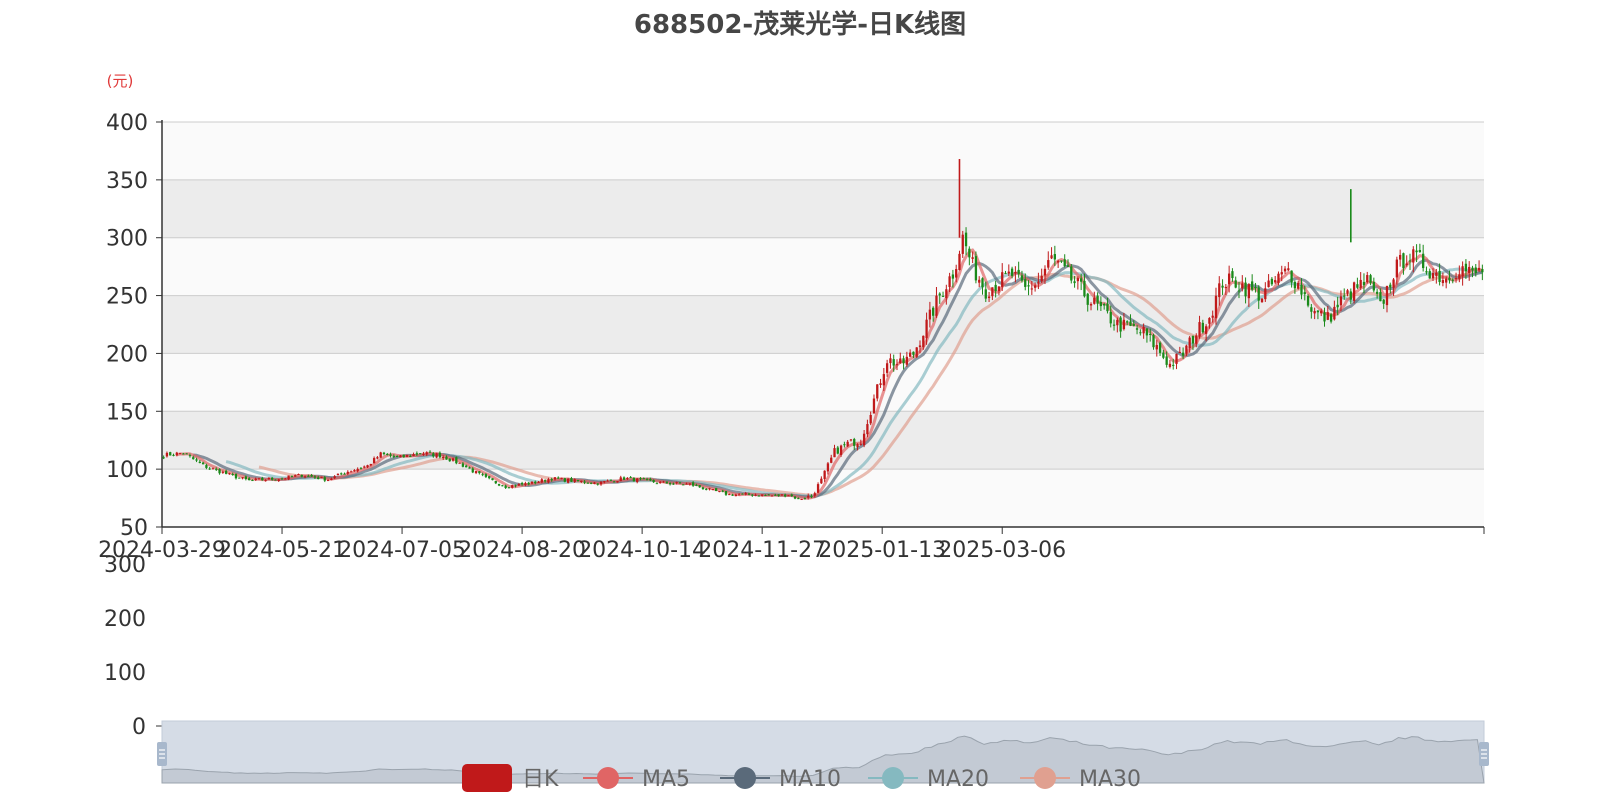 The height and width of the screenshot is (800, 1600). What do you see at coordinates (780, 779) in the screenshot?
I see `legend-item-ma10: MA10` at bounding box center [780, 779].